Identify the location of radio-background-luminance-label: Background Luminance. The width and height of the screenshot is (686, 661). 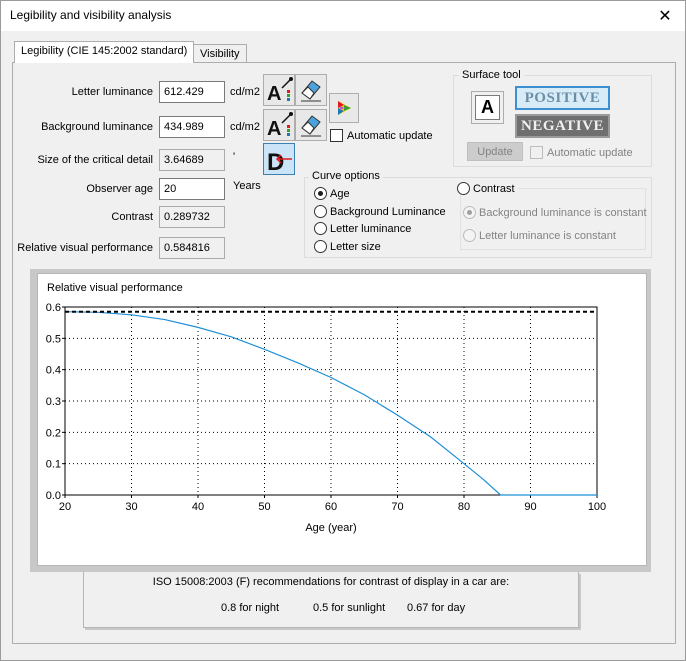
(388, 211).